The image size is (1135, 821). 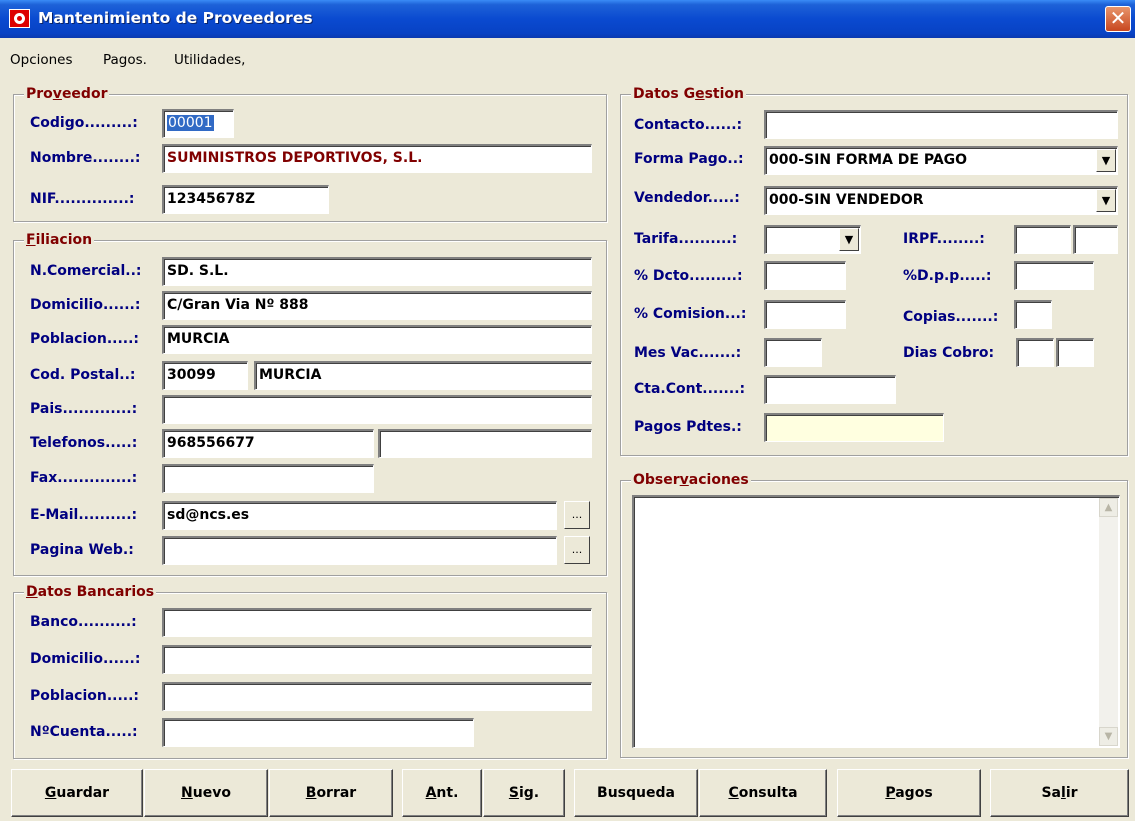 I want to click on nombre-label: Nombre........:, so click(x=85, y=158).